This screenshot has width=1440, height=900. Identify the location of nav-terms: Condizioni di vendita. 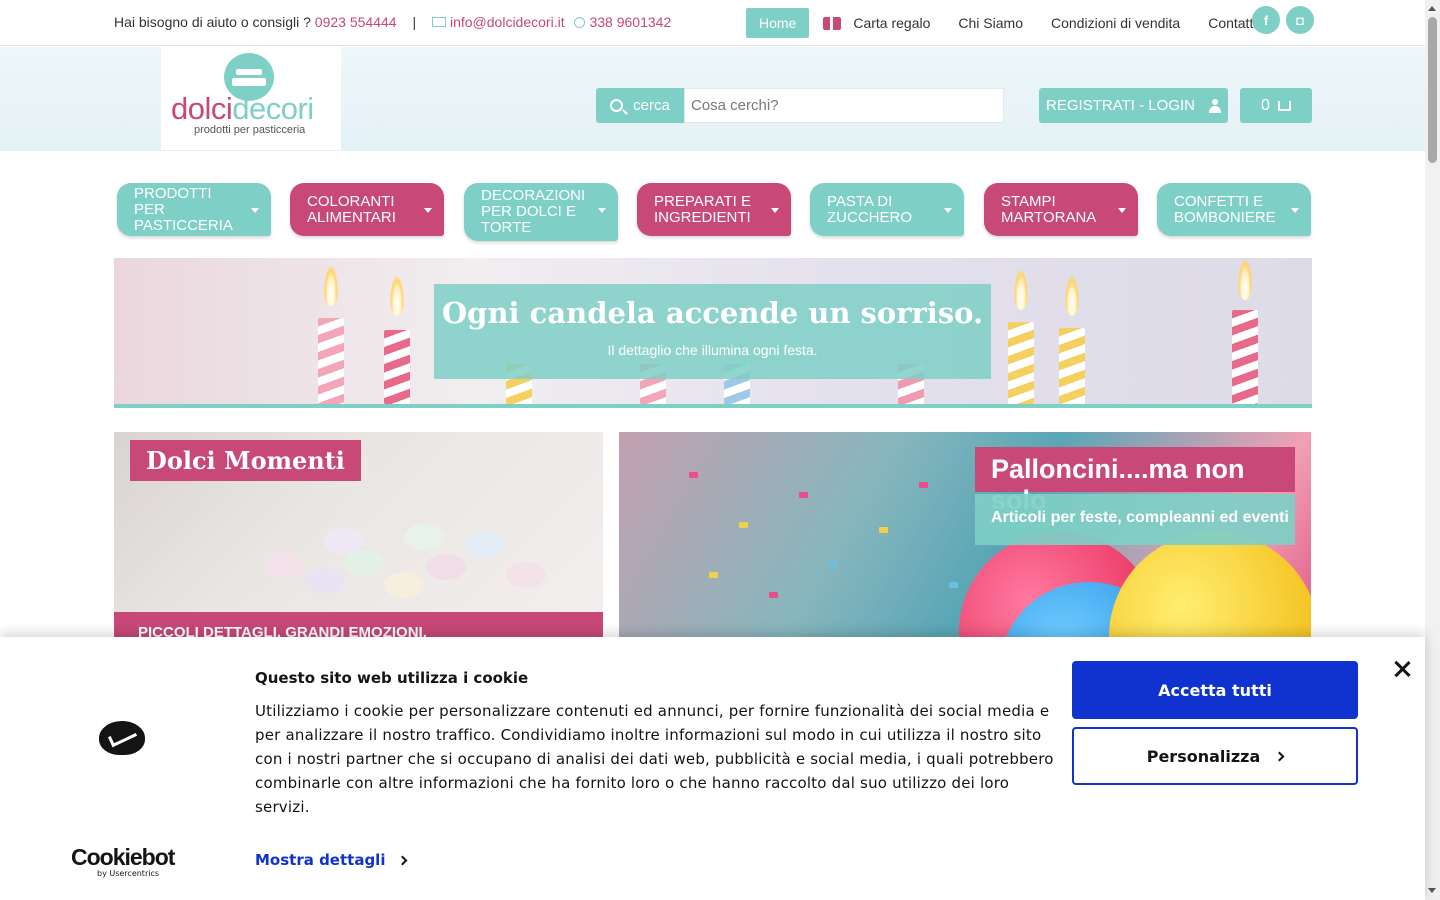
(1115, 23).